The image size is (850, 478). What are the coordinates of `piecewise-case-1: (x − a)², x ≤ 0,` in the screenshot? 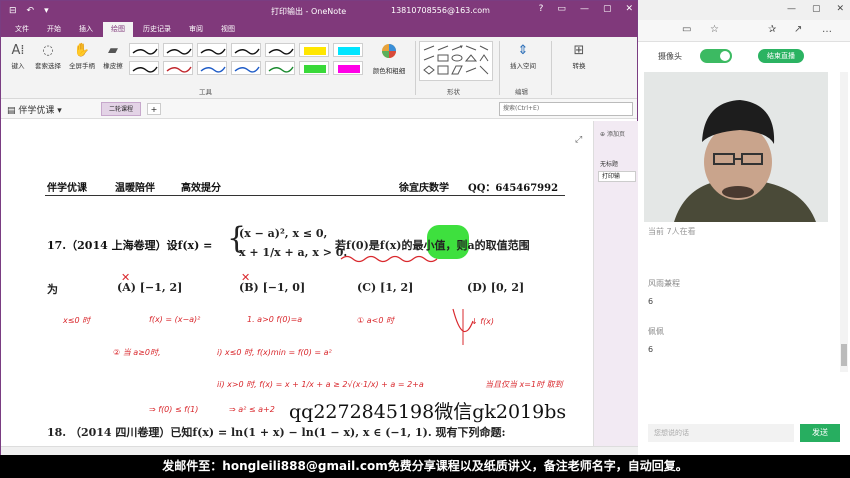 It's located at (283, 233).